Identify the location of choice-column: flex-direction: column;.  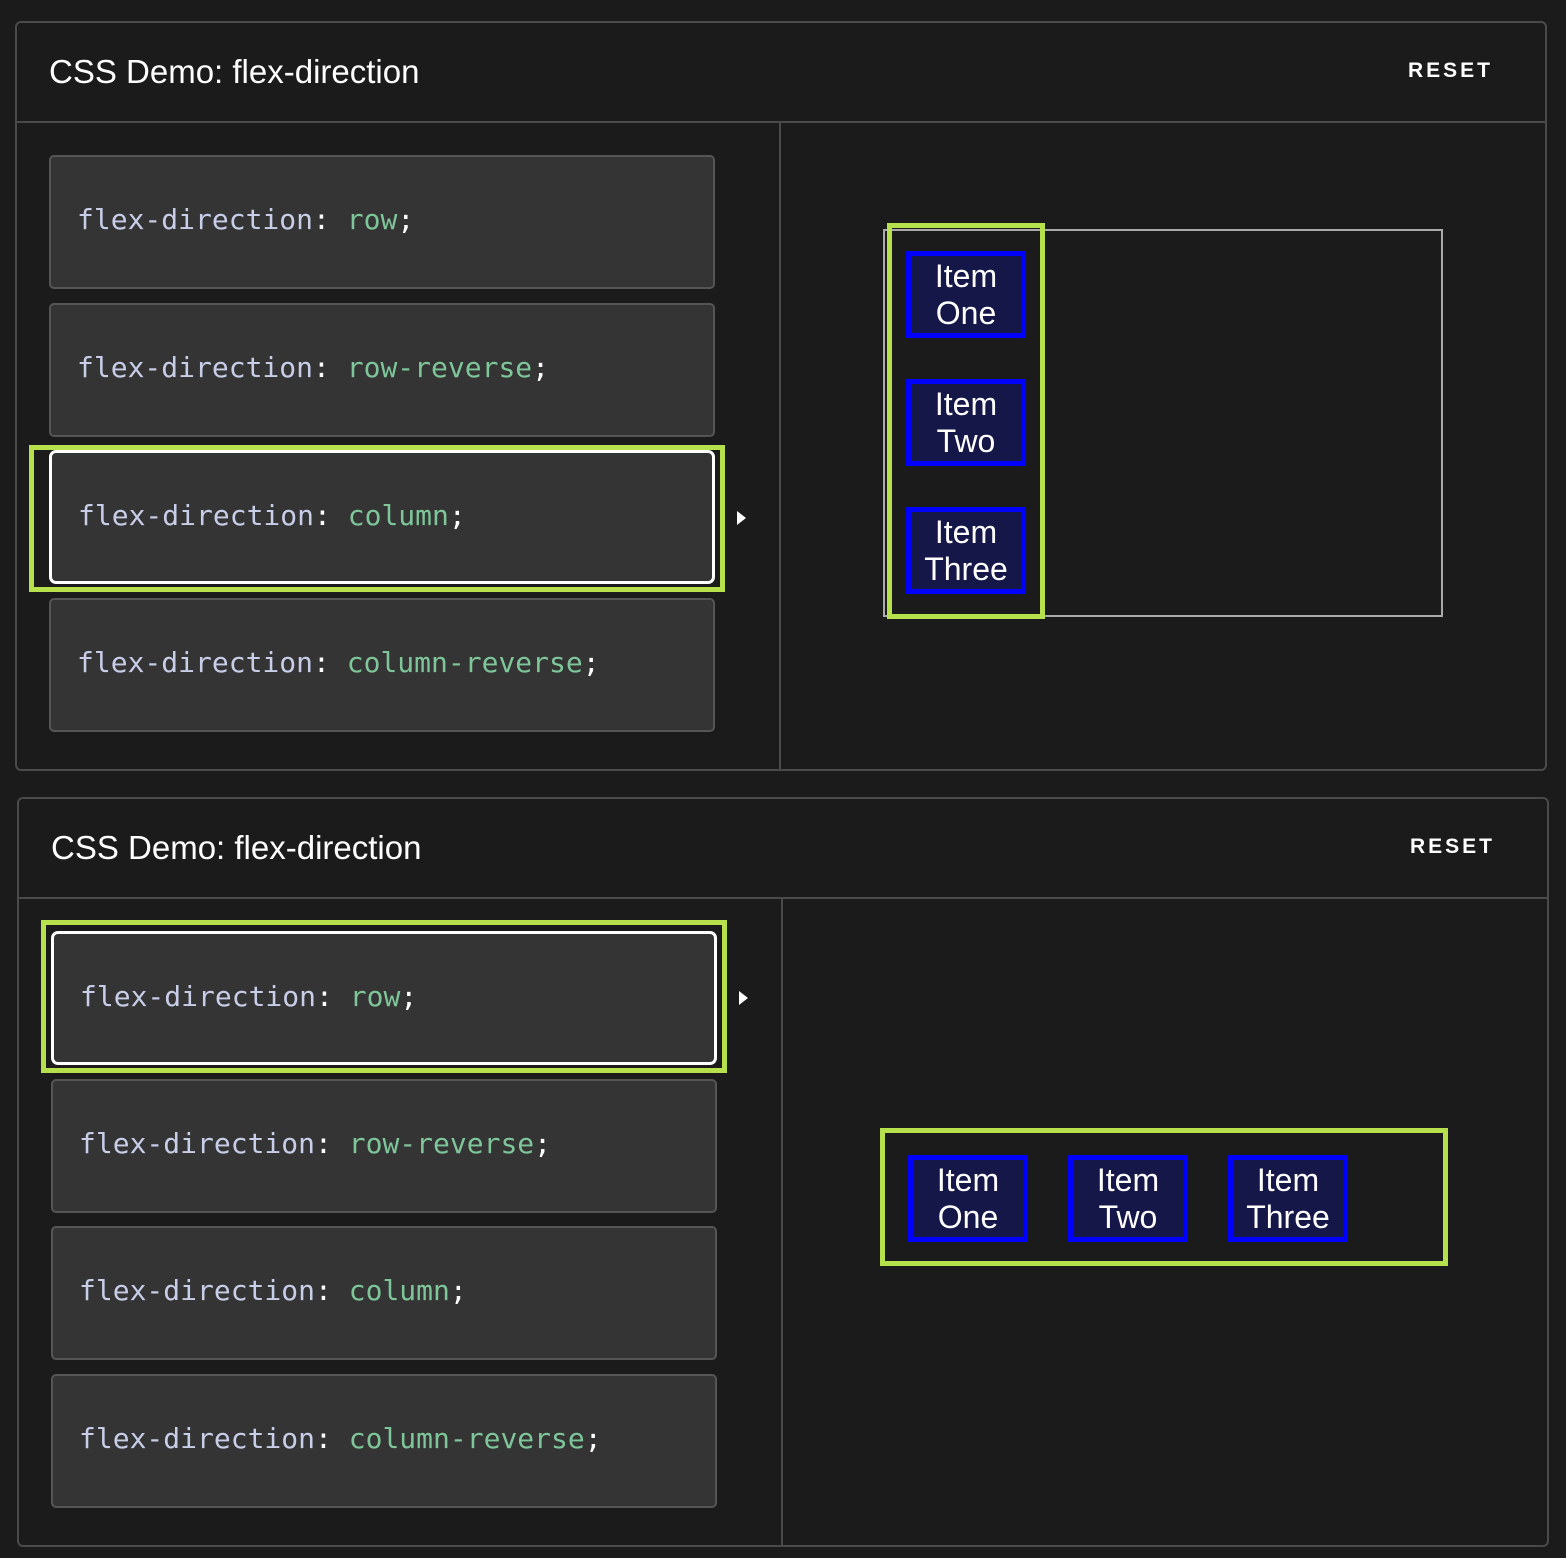
(384, 1293).